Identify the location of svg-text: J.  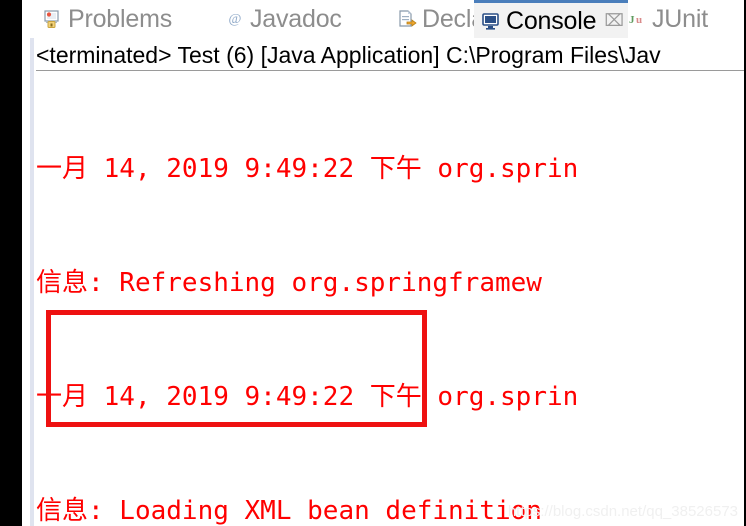
(632, 20).